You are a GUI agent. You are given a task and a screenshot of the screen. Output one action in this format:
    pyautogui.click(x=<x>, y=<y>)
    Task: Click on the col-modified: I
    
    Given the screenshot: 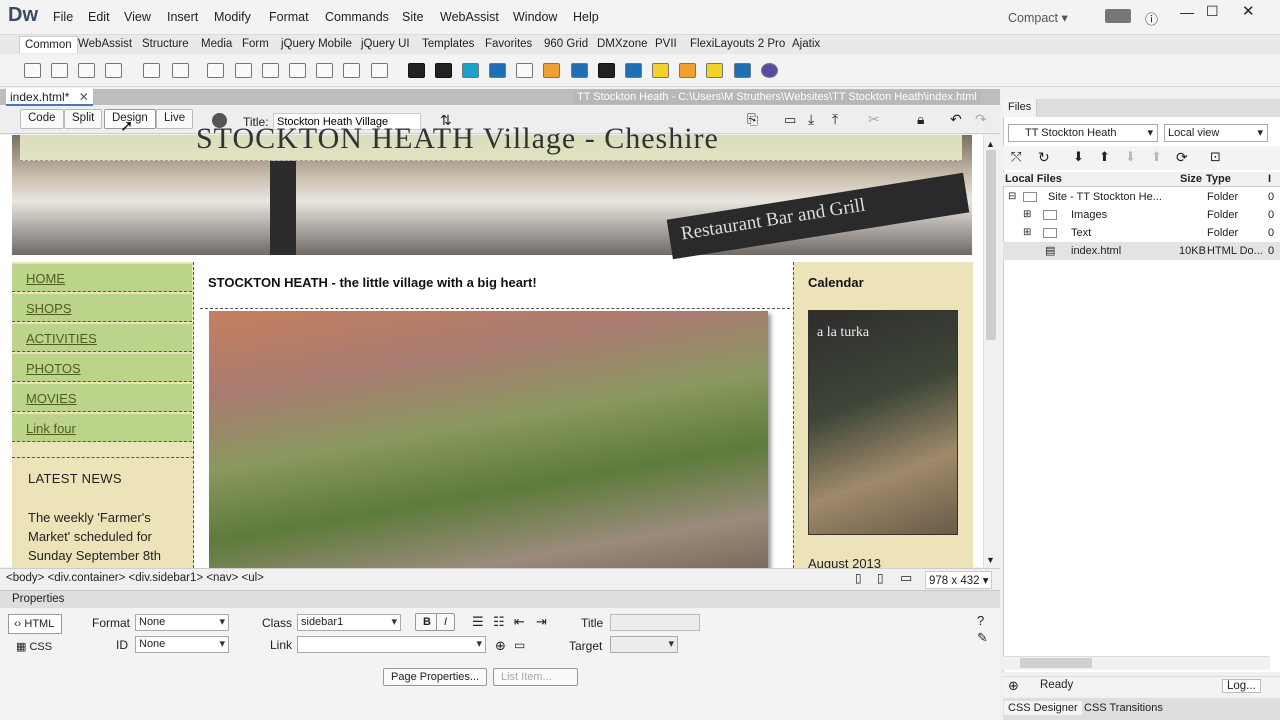 What is the action you would take?
    pyautogui.click(x=1269, y=179)
    